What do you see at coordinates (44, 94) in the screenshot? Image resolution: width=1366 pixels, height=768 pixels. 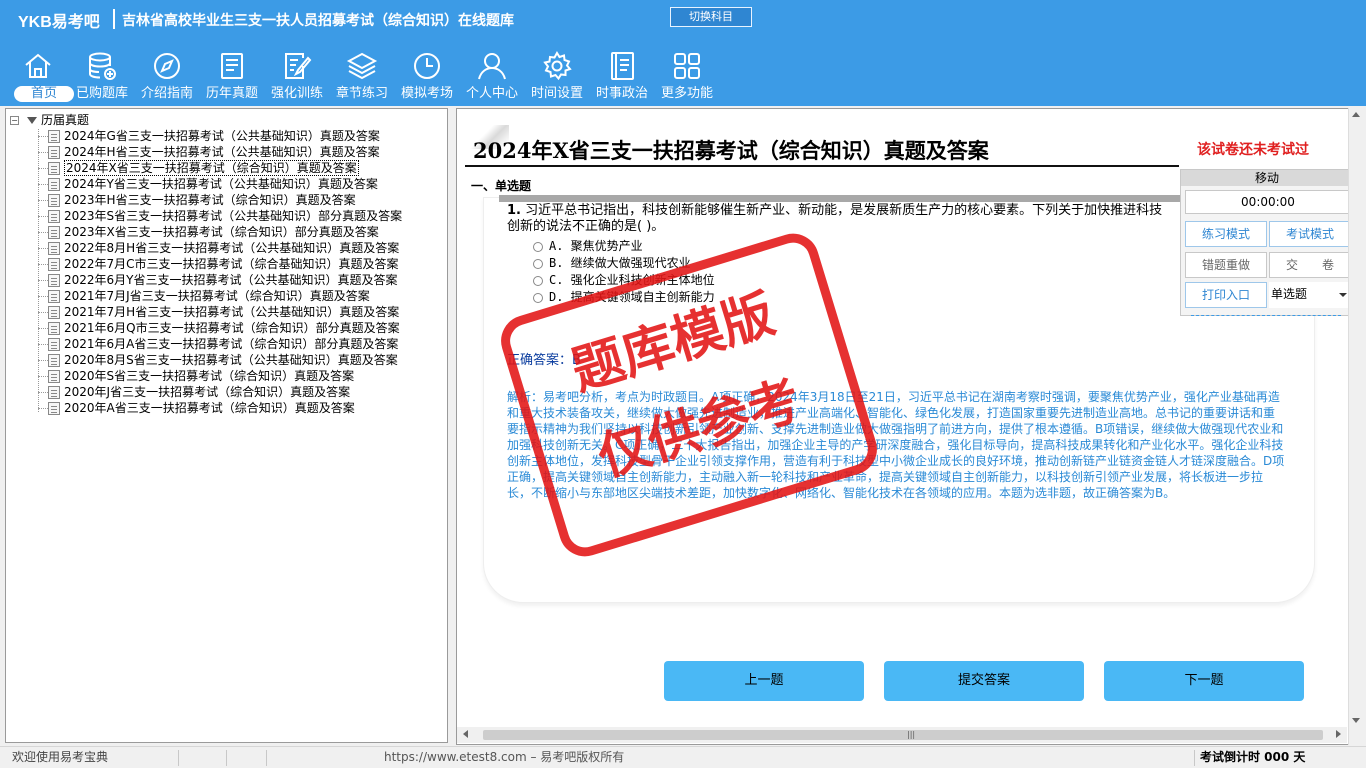 I see `tool-label: 首页` at bounding box center [44, 94].